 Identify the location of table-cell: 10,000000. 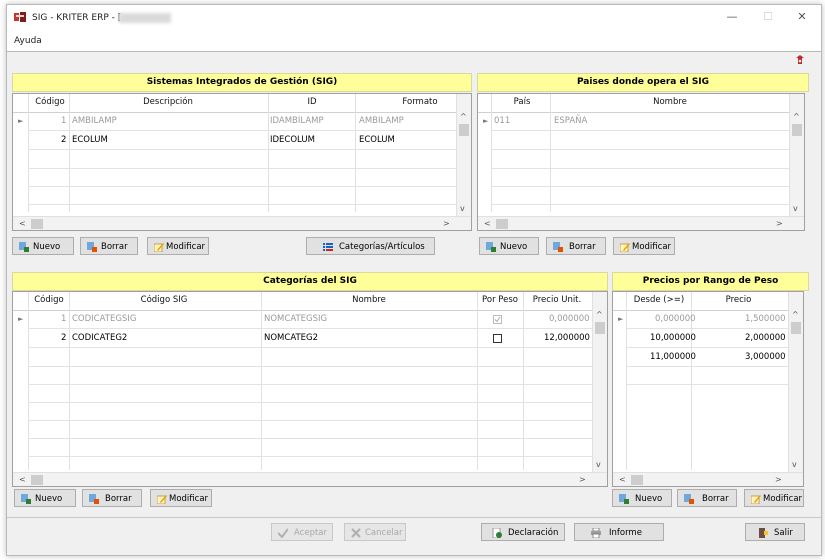
(673, 338).